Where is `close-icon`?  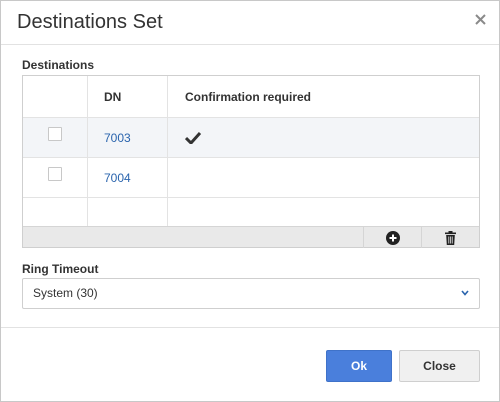 close-icon is located at coordinates (480, 19).